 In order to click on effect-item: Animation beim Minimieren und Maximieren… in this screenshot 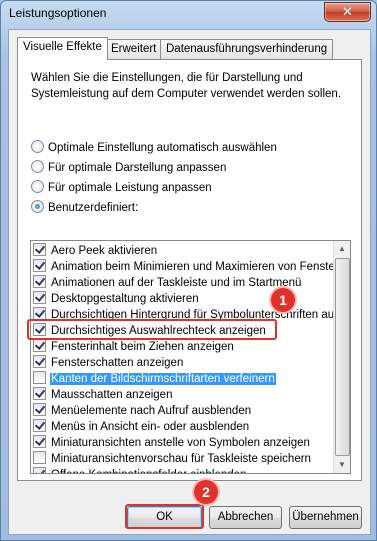, I will do `click(183, 267)`.